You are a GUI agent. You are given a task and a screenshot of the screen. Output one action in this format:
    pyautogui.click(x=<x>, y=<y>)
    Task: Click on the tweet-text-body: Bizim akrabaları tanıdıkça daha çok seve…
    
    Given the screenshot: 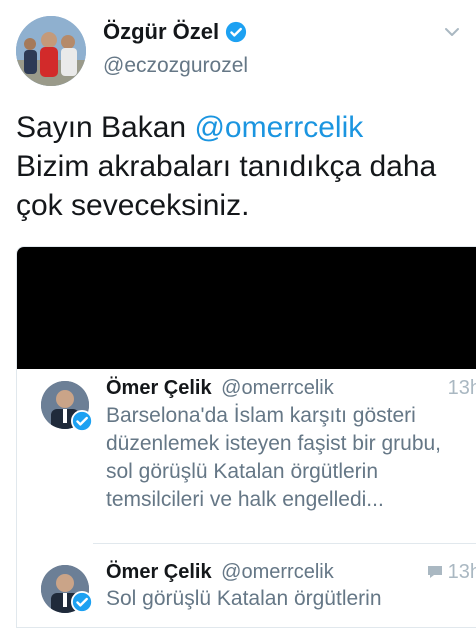 What is the action you would take?
    pyautogui.click(x=226, y=186)
    